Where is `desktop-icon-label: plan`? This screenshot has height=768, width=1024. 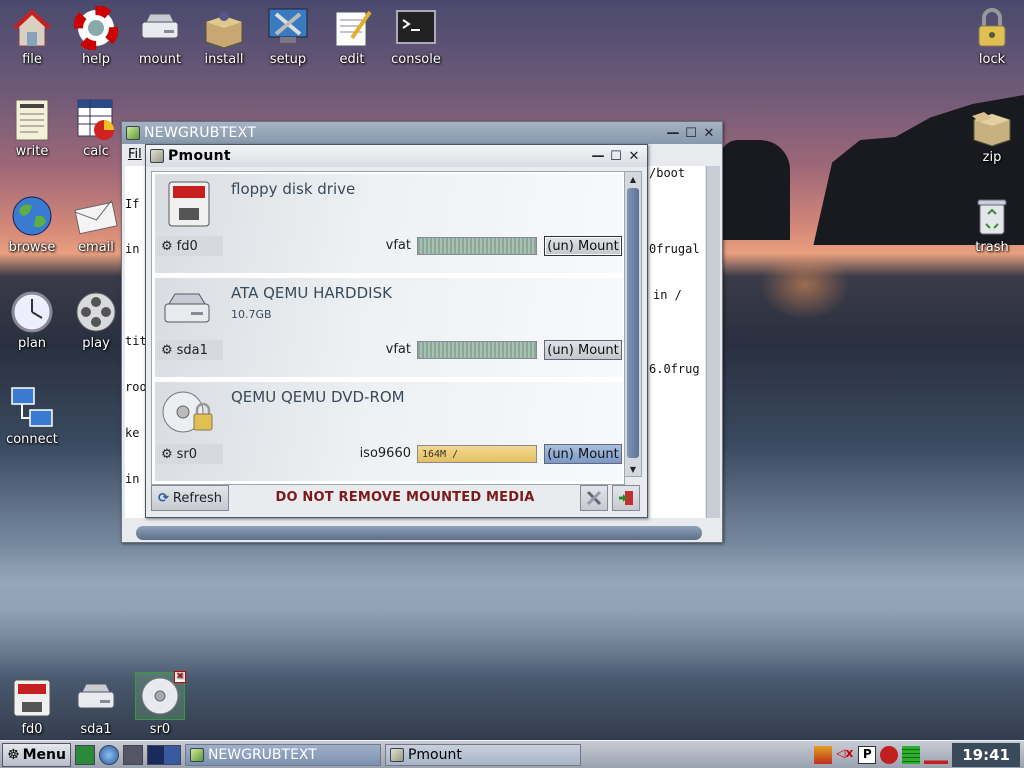 desktop-icon-label: plan is located at coordinates (32, 343).